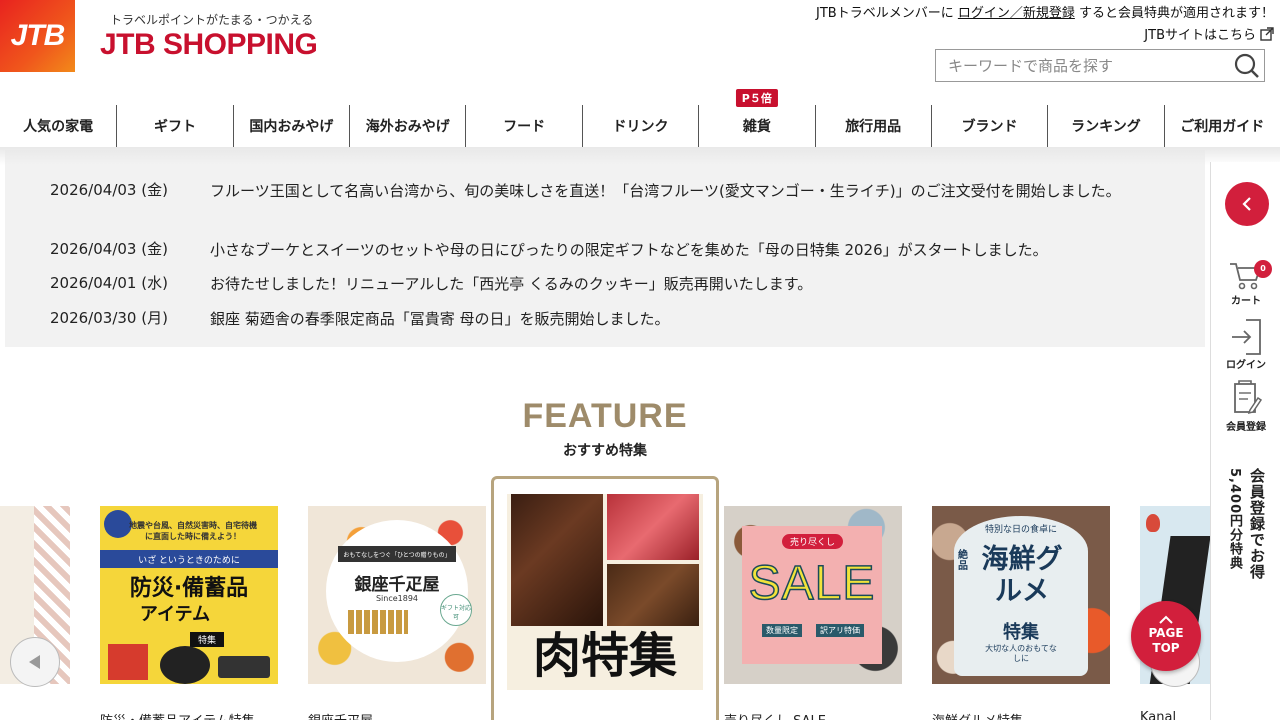 This screenshot has width=1280, height=720. I want to click on jtb-logo: JTB, so click(37, 36).